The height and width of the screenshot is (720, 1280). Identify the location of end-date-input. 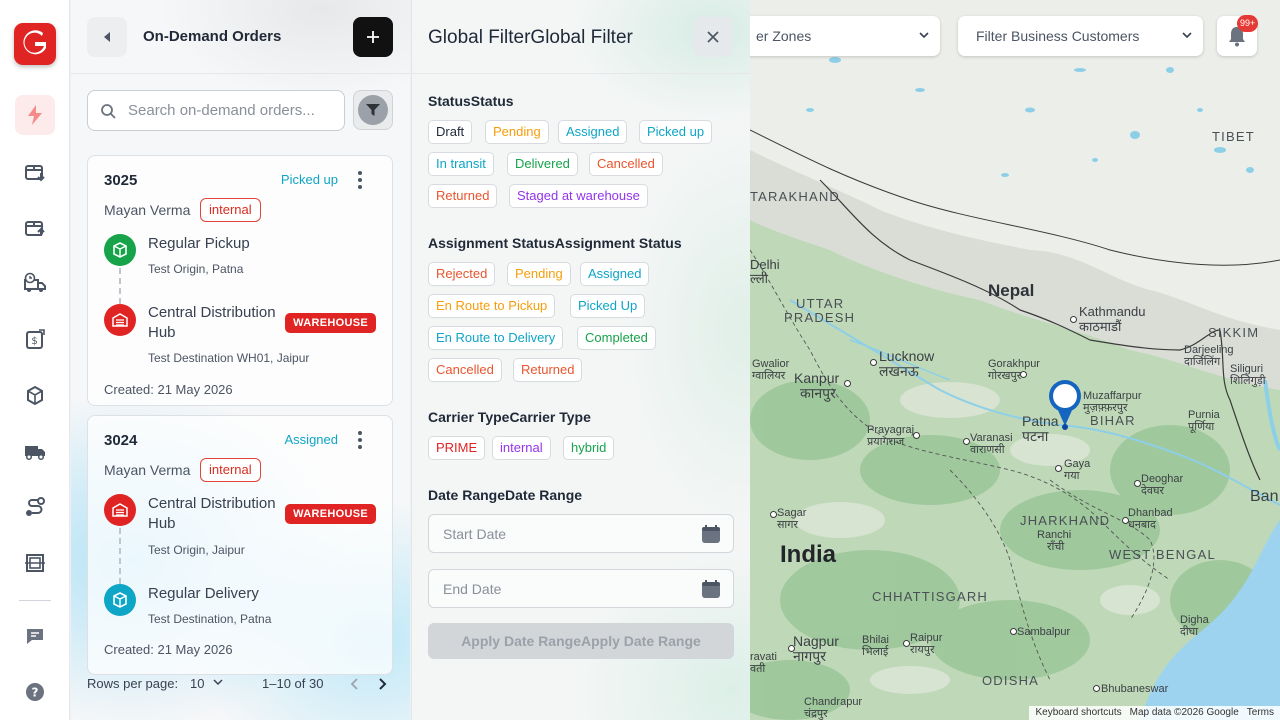
(563, 588).